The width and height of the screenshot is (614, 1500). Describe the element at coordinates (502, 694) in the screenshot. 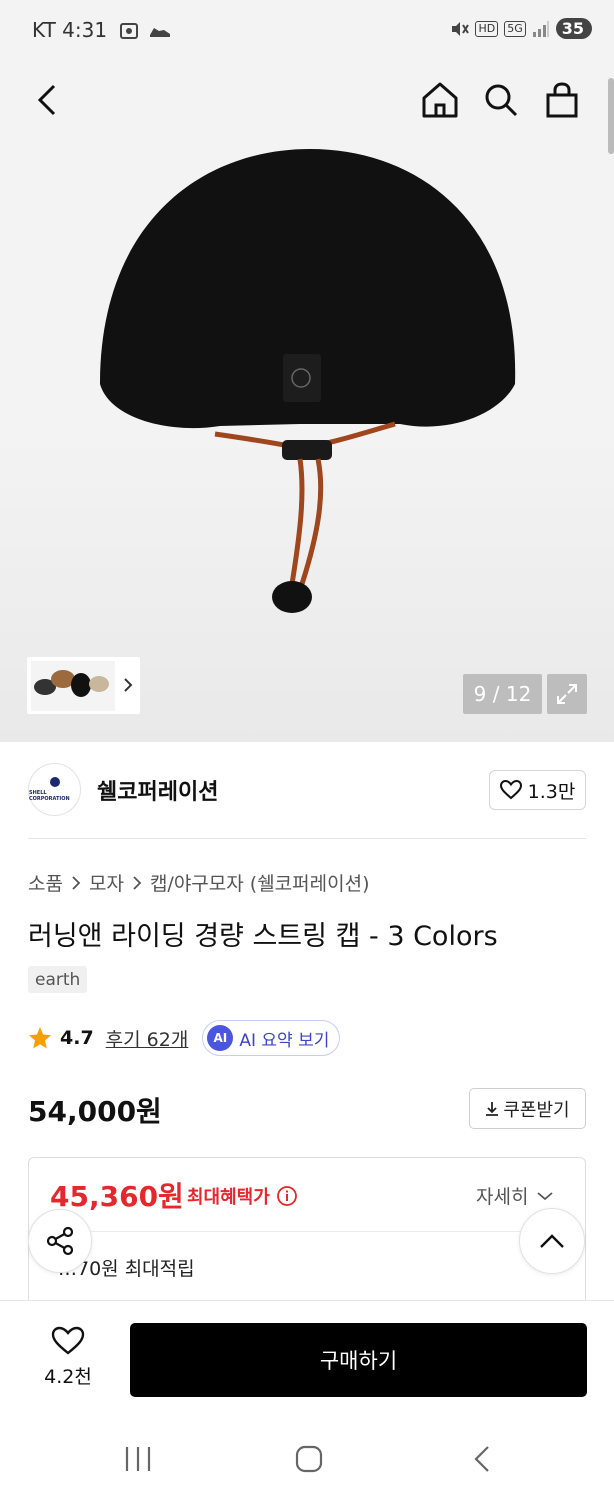

I see `image-counter: 9 / 12` at that location.